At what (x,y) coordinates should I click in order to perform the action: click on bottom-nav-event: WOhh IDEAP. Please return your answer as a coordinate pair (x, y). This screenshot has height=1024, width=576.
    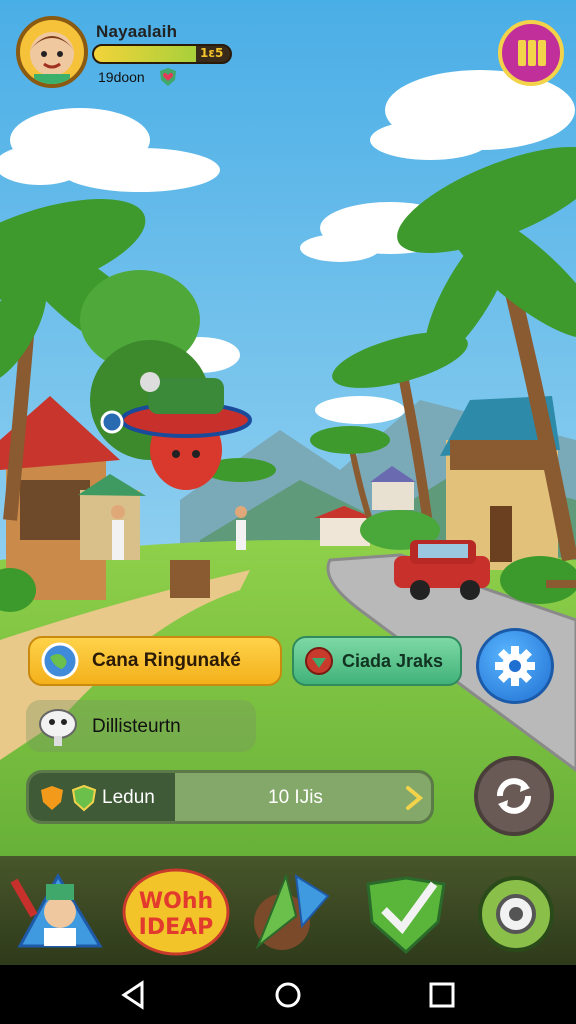
    Looking at the image, I should click on (177, 912).